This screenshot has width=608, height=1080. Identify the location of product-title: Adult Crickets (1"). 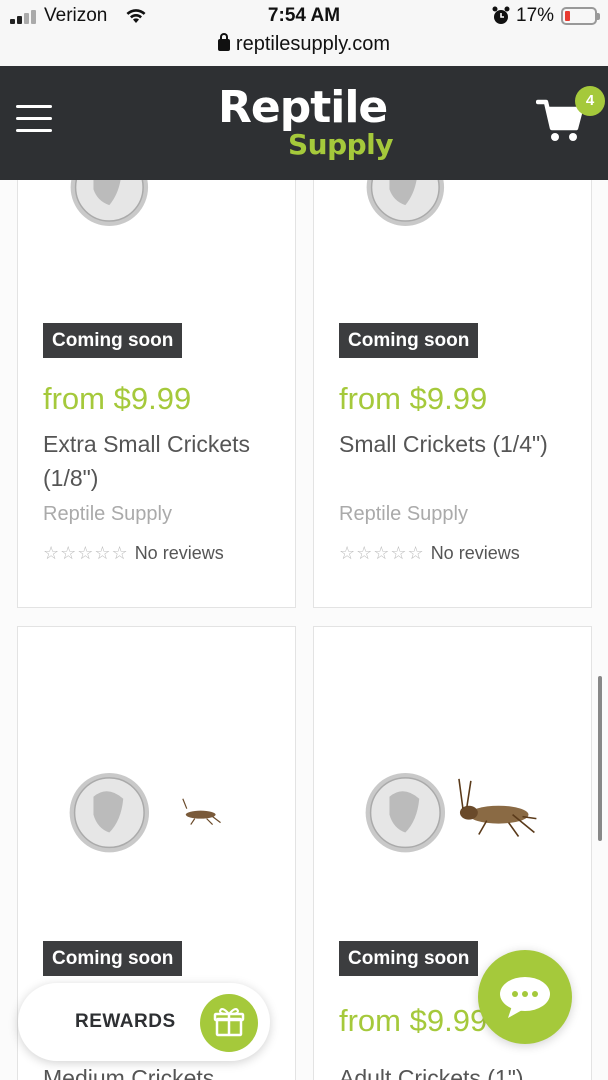
(464, 1070).